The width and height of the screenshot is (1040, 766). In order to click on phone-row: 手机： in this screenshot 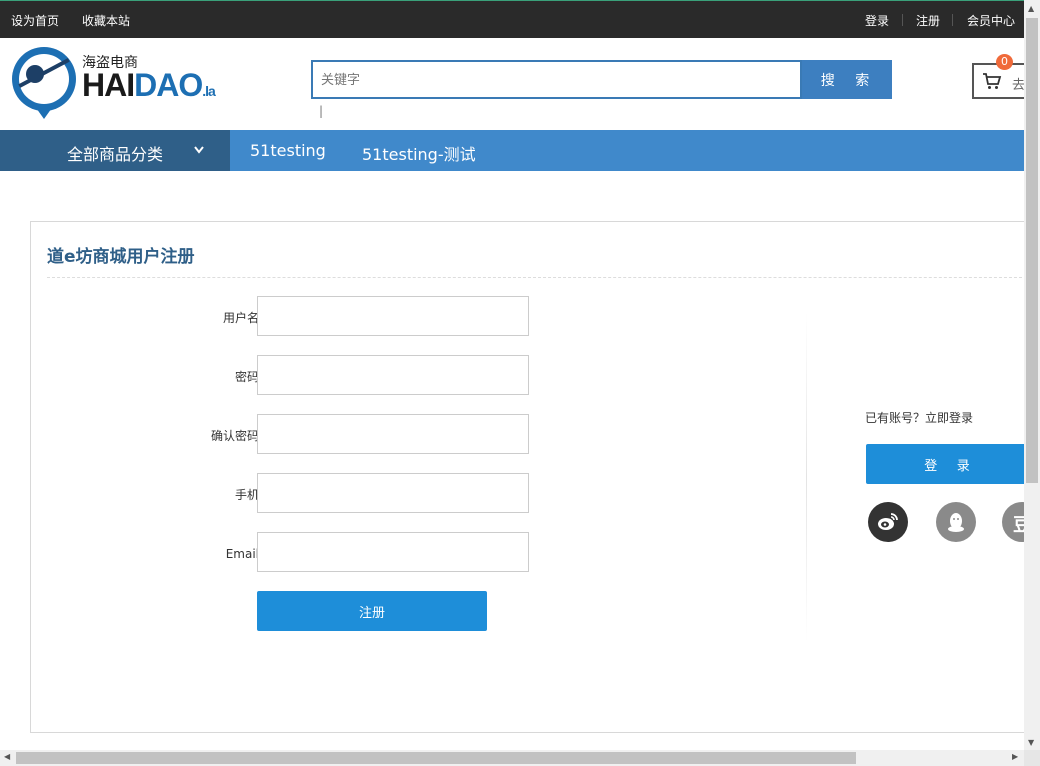, I will do `click(291, 493)`.